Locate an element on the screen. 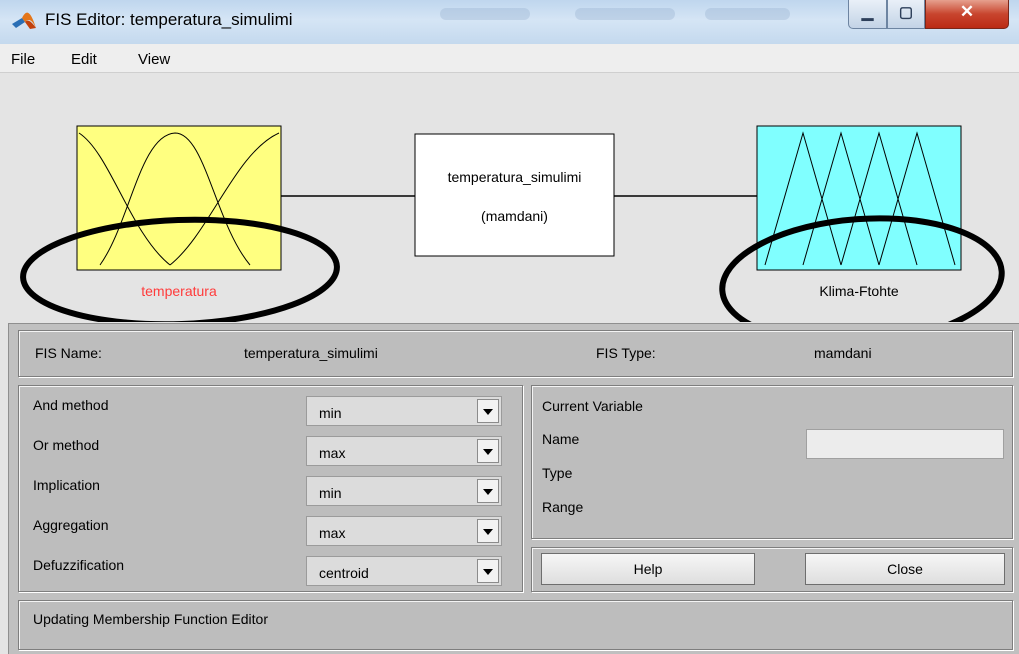 The height and width of the screenshot is (654, 1019). and-method-label: And method is located at coordinates (71, 405).